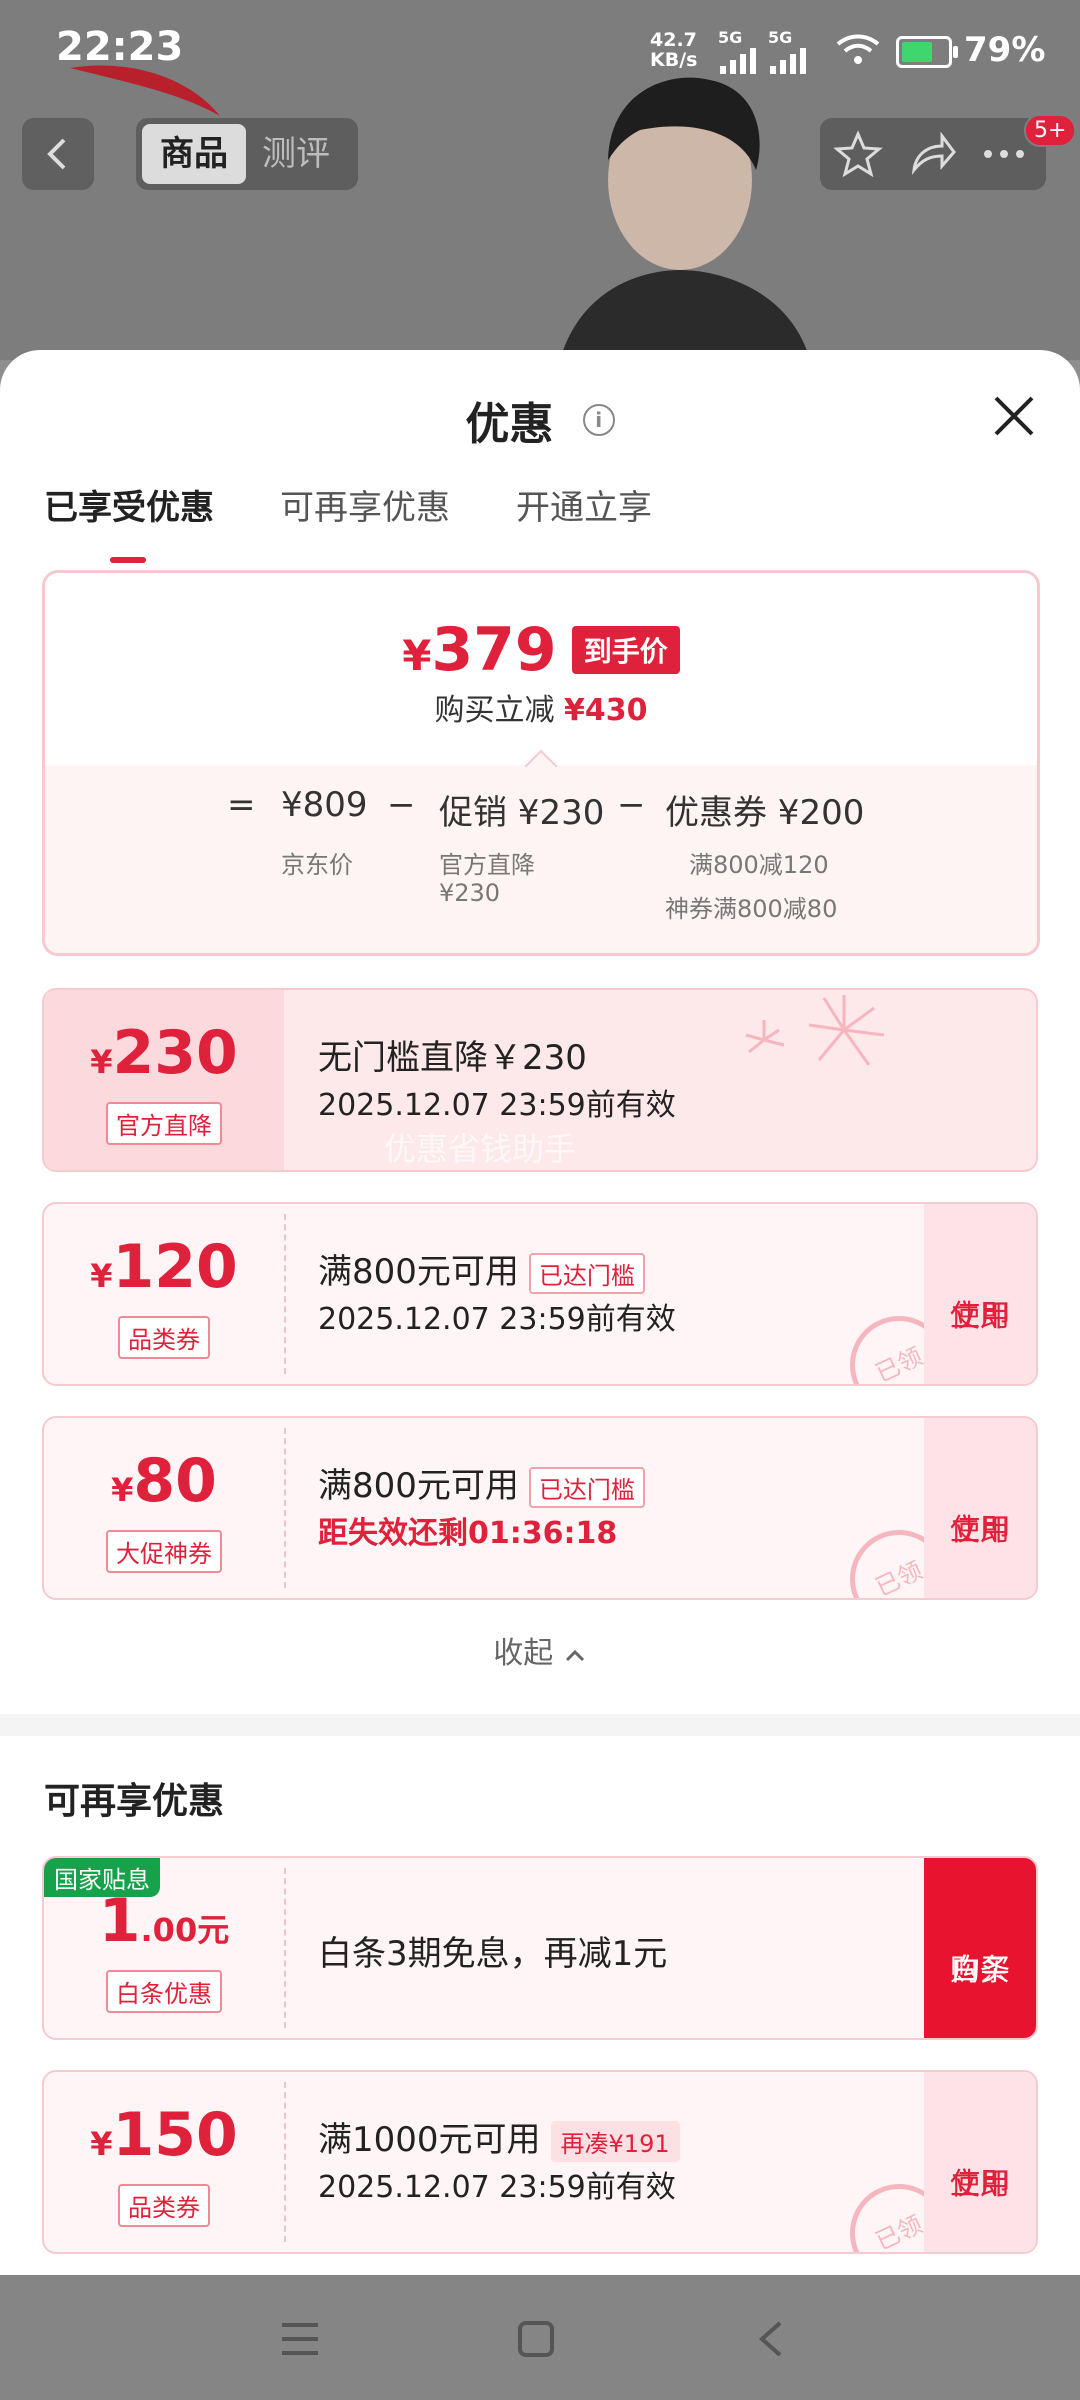 This screenshot has height=2400, width=1080. Describe the element at coordinates (175, 1481) in the screenshot. I see `coupon-value: 80` at that location.